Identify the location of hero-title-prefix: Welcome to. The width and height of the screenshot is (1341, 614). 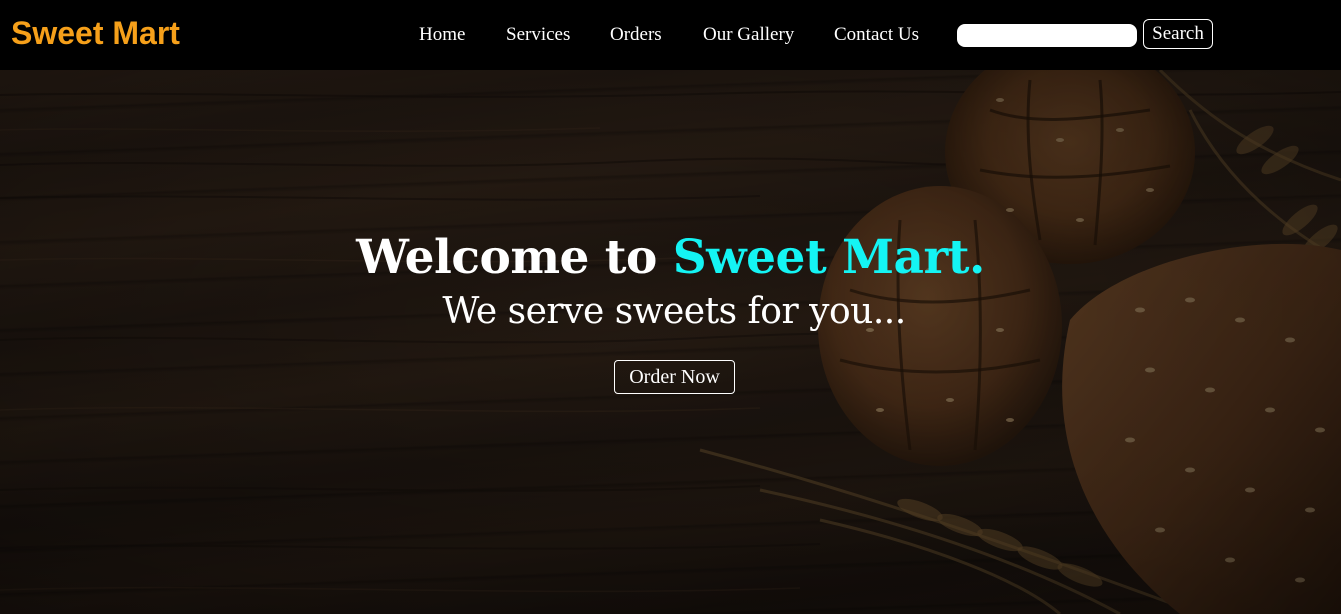
(514, 257).